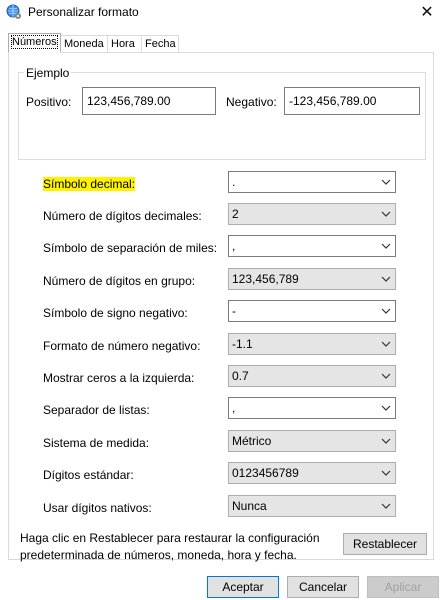  Describe the element at coordinates (312, 344) in the screenshot. I see `negative-format-select: -1.1` at that location.